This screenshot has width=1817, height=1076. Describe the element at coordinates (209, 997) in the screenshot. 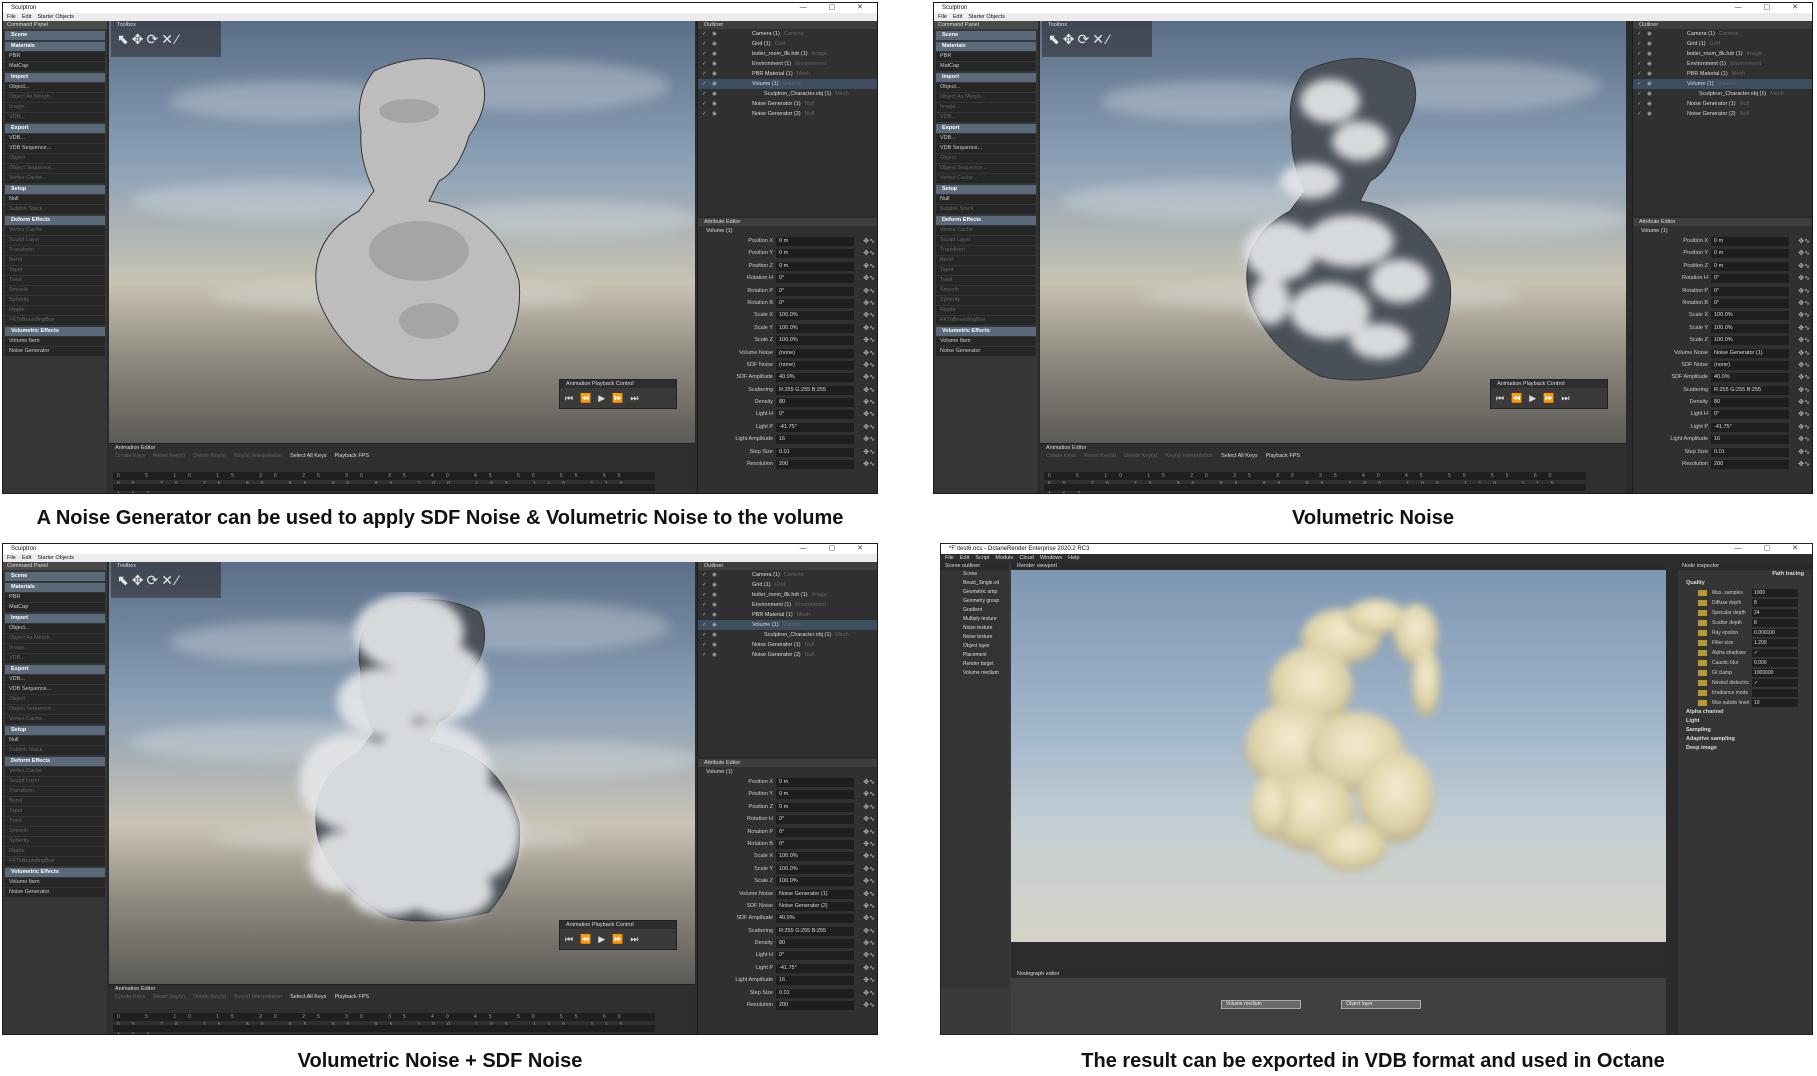

I see `anim-button: Delete Key(s)` at that location.